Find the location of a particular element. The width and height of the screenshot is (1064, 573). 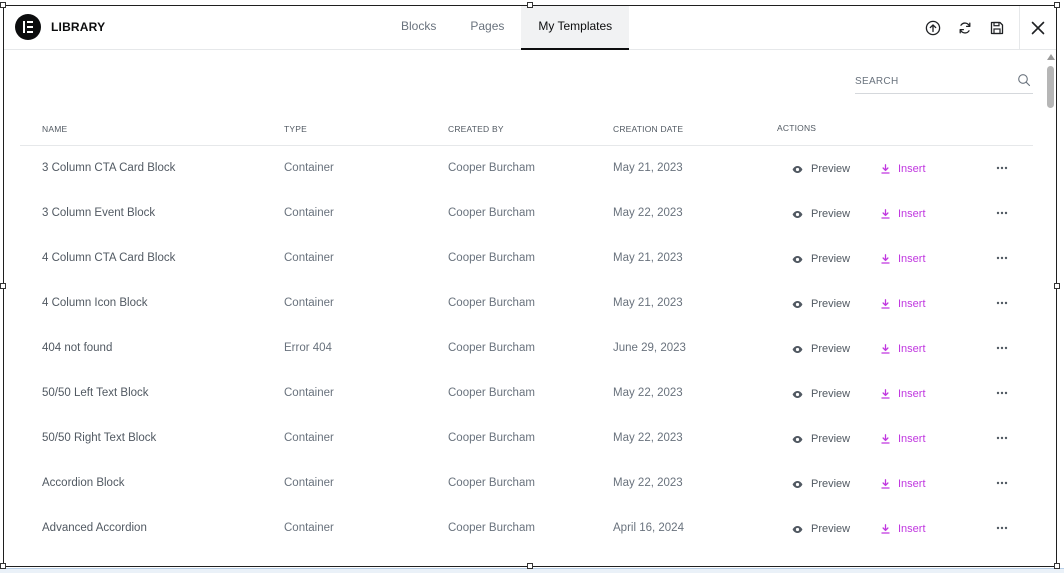

tab-my-templates: My Templates is located at coordinates (575, 28).